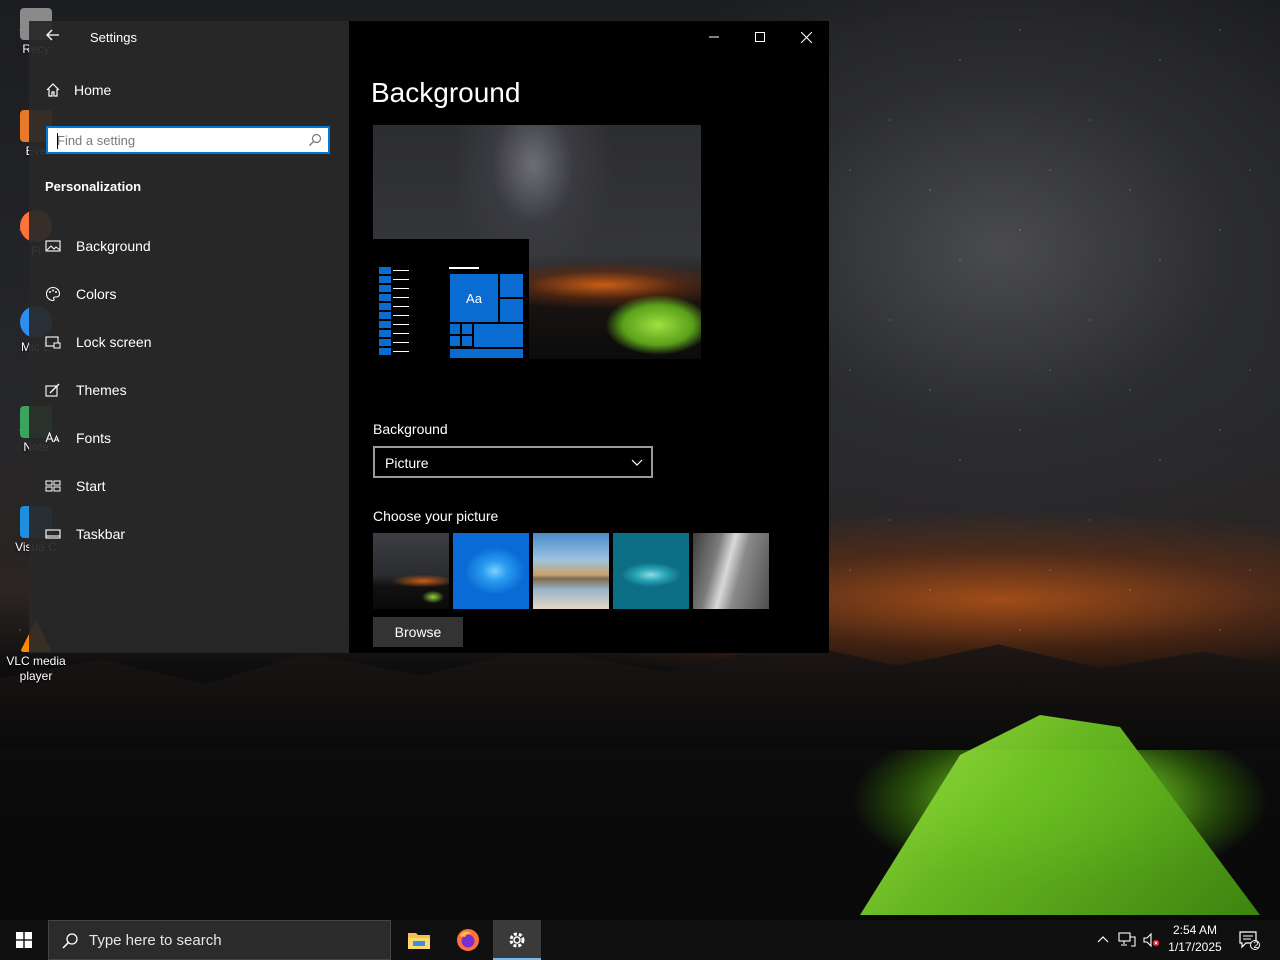 Image resolution: width=1280 pixels, height=960 pixels. What do you see at coordinates (1195, 939) in the screenshot?
I see `taskbar-clock: 2:54 AM 1/17/2025` at bounding box center [1195, 939].